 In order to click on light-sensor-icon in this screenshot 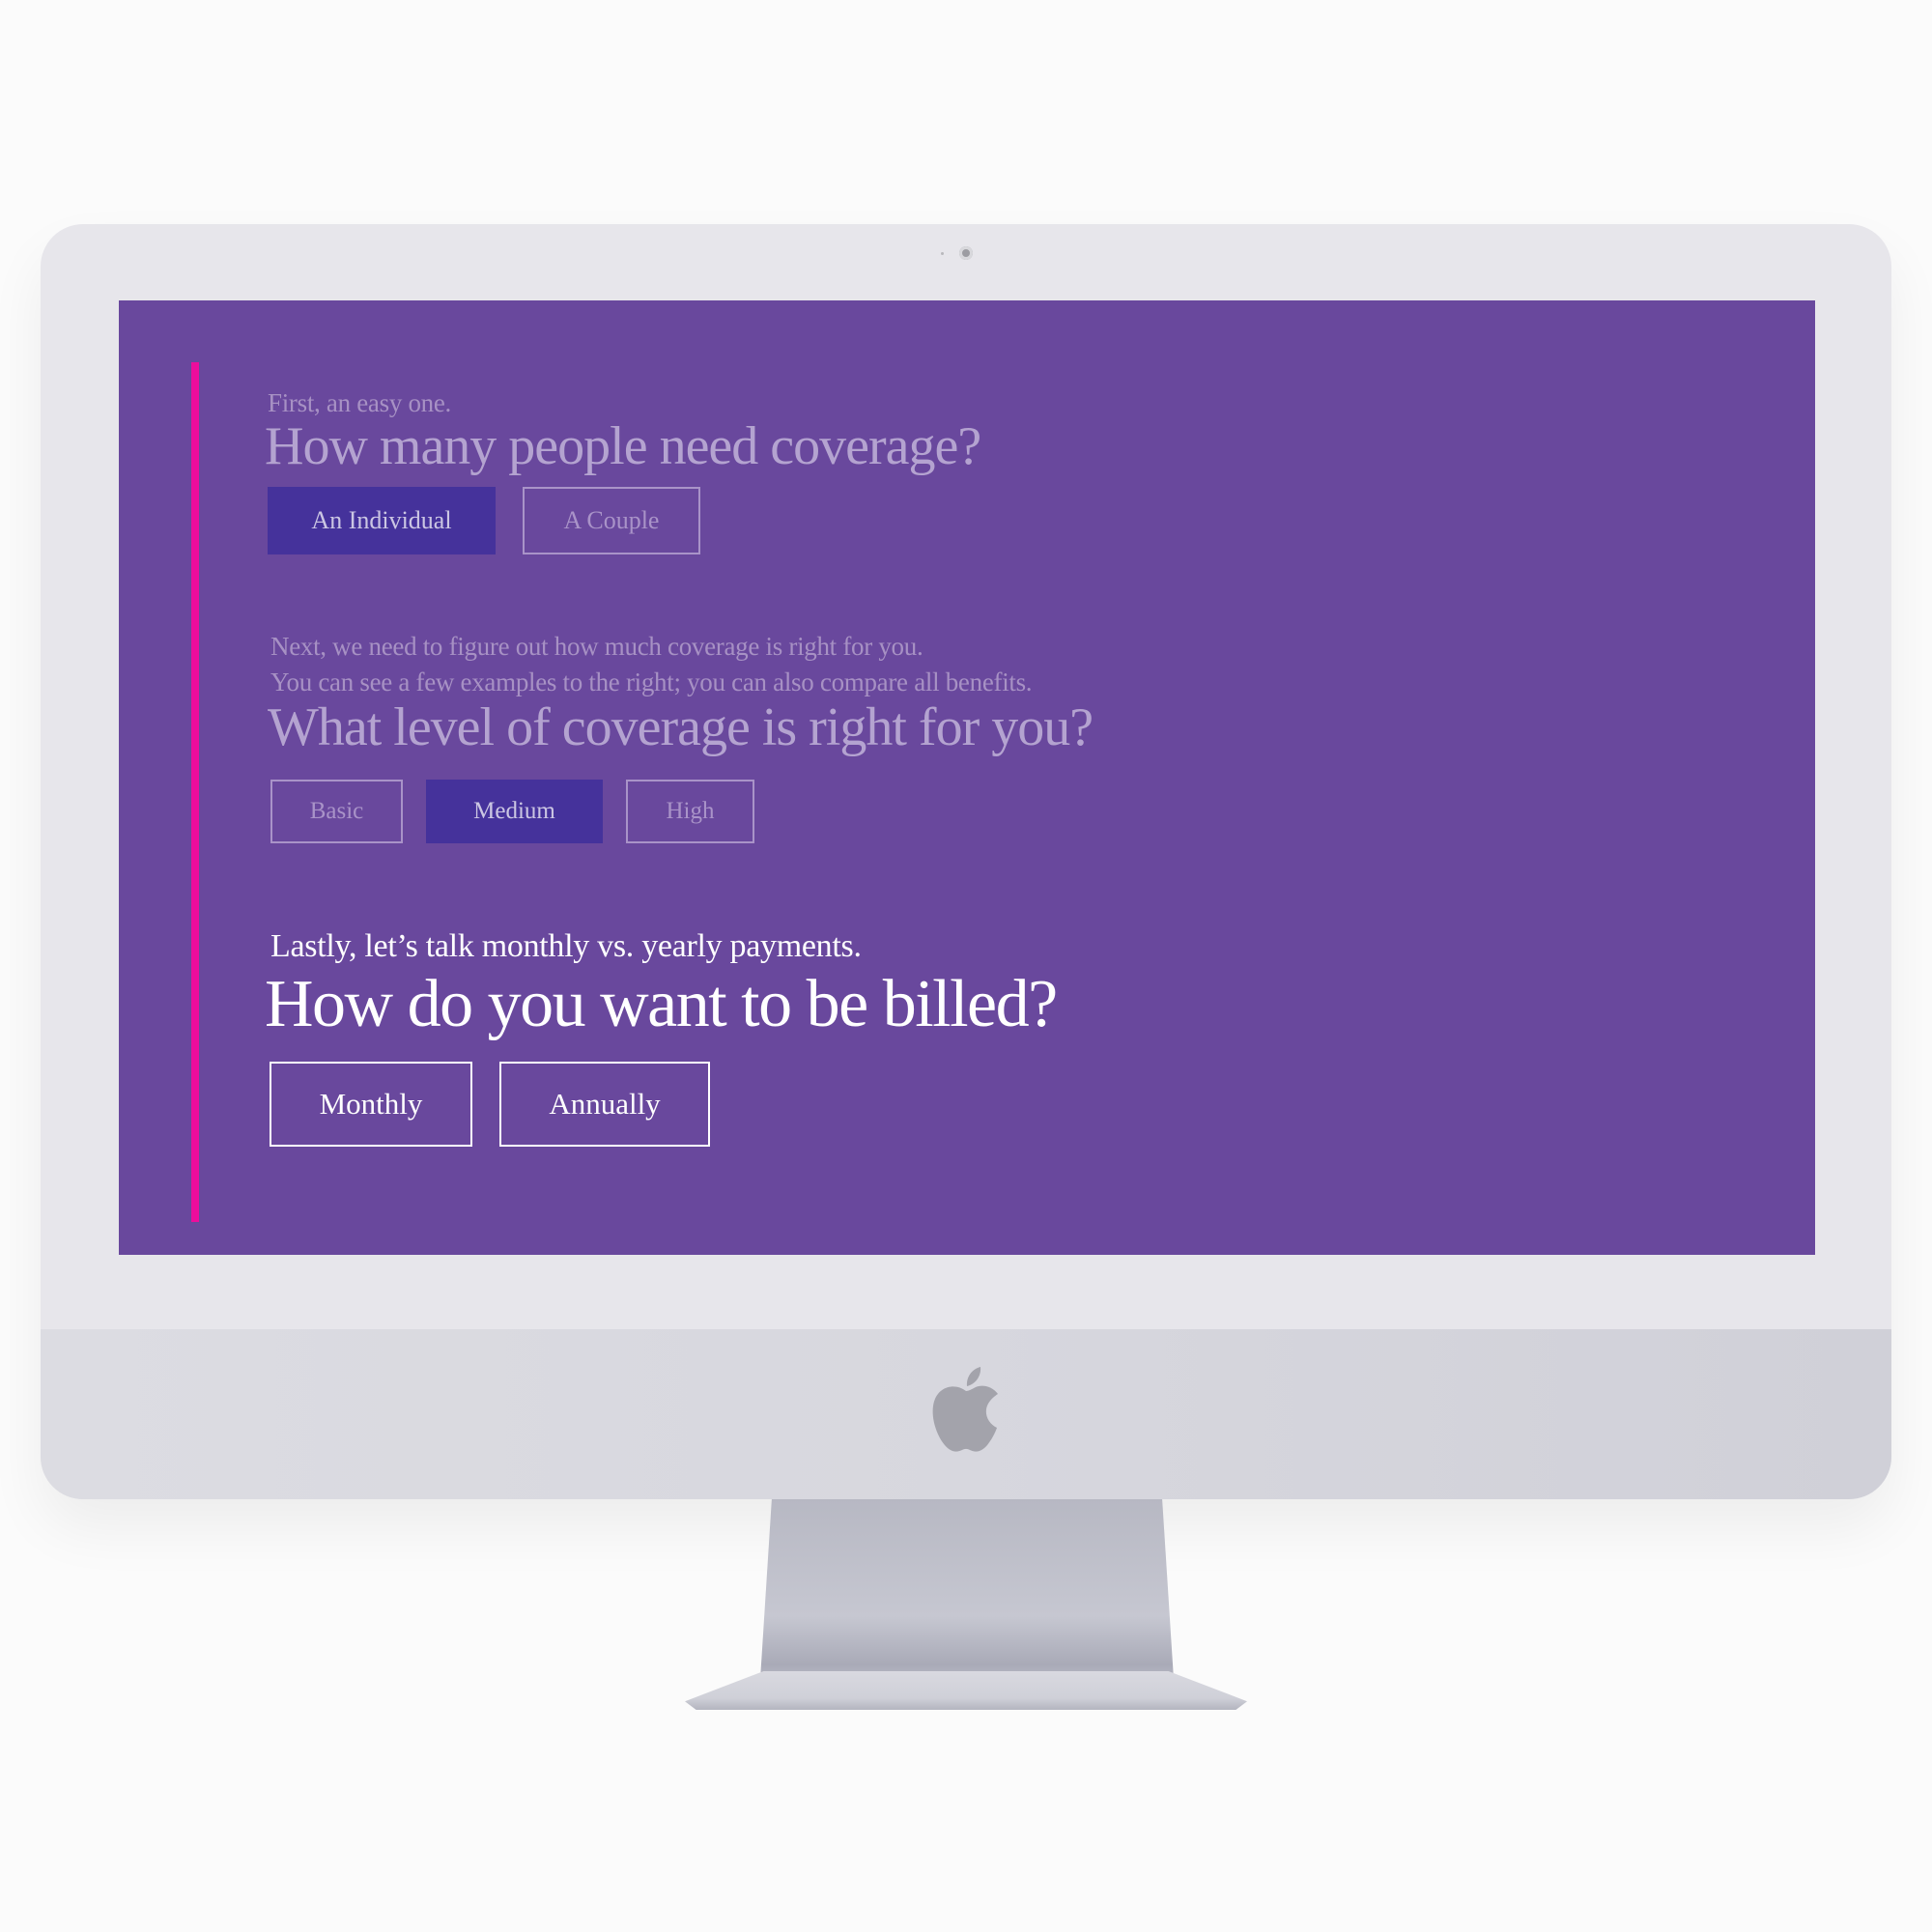, I will do `click(942, 253)`.